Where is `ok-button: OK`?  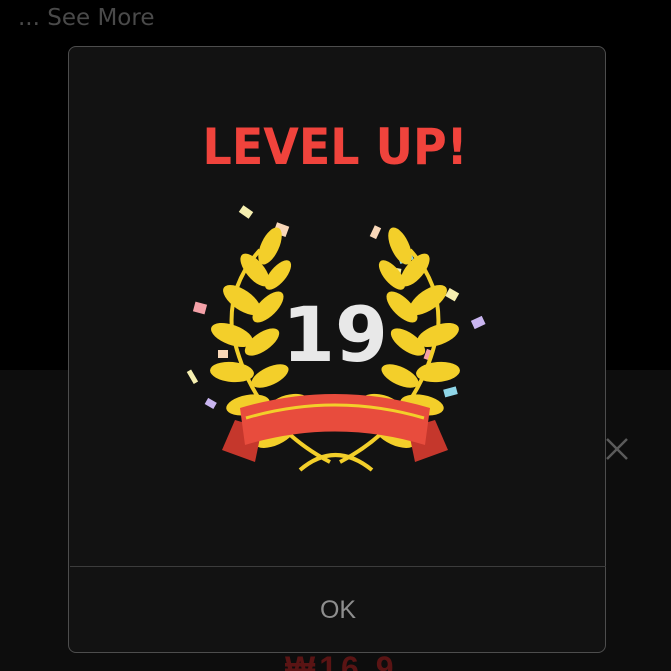
ok-button: OK is located at coordinates (338, 610).